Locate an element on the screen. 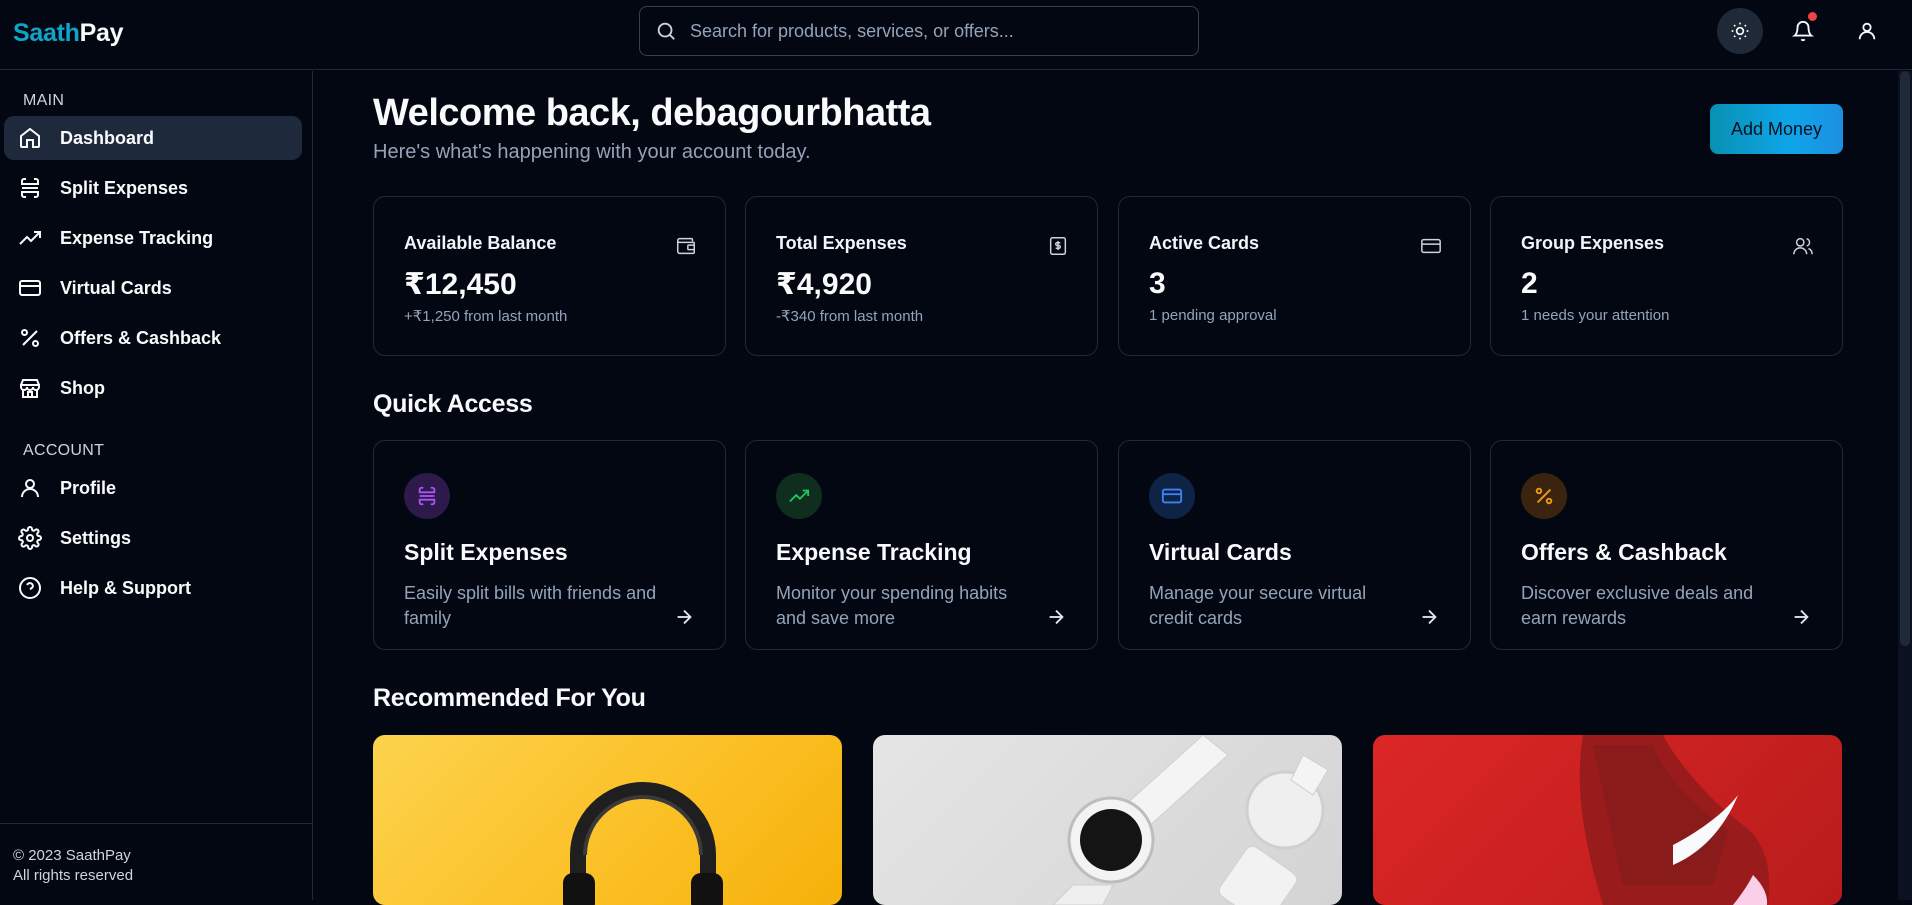 Image resolution: width=1912 pixels, height=905 pixels. recommended-item-headphones is located at coordinates (607, 820).